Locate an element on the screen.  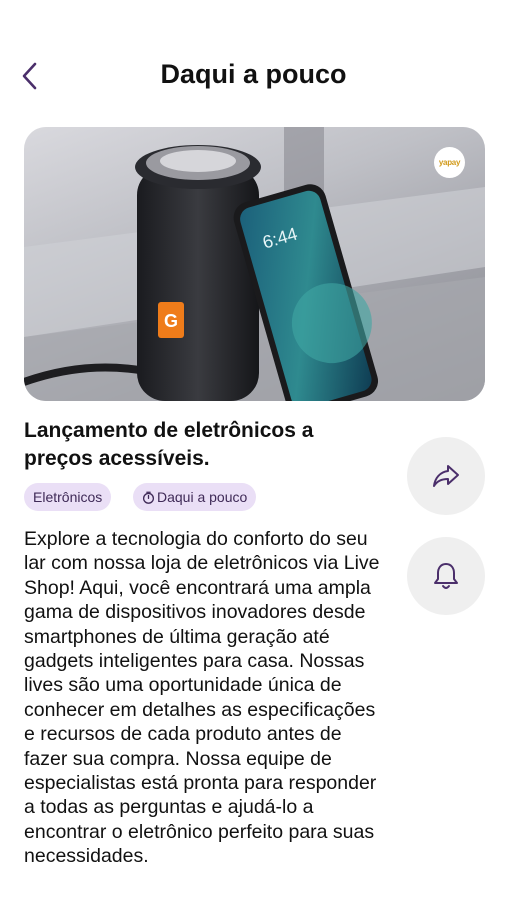
notify-button is located at coordinates (446, 576).